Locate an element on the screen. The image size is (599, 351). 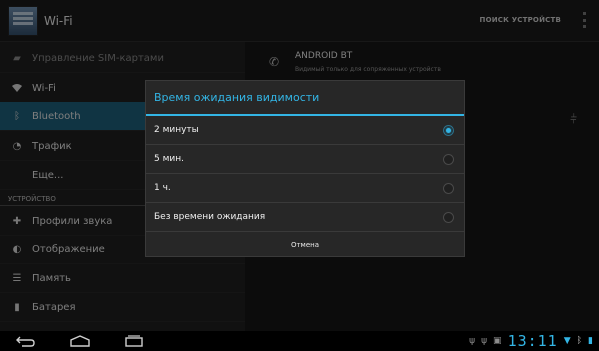
option-label: Без времени ожидания is located at coordinates (210, 217).